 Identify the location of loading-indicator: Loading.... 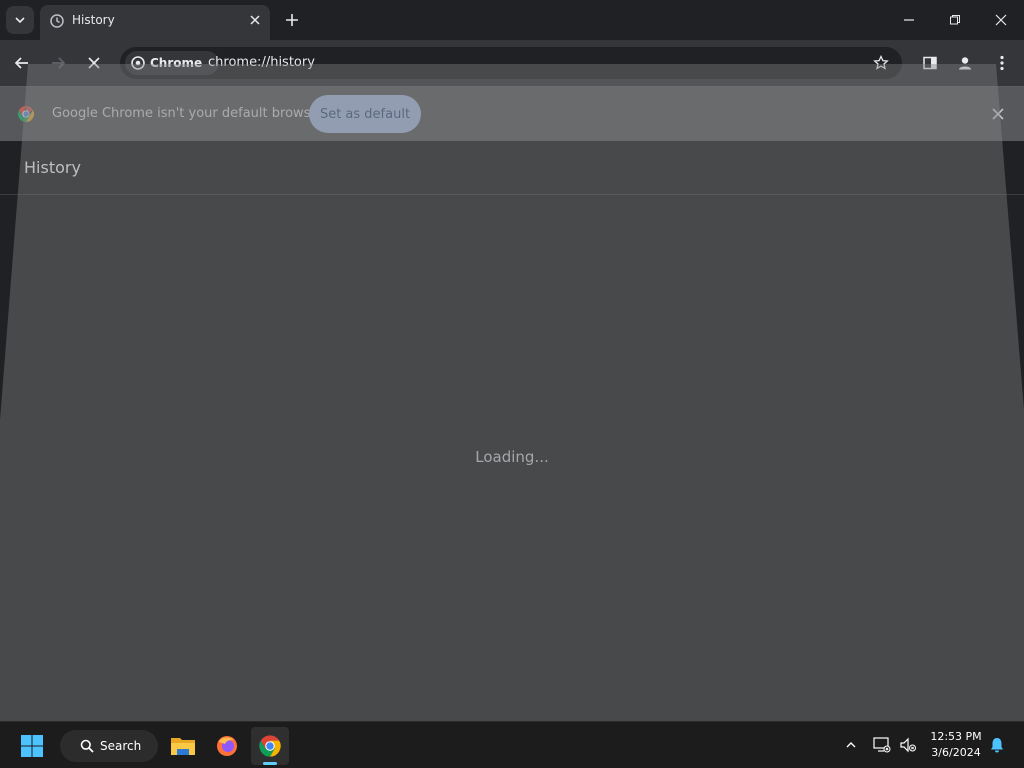
(512, 457).